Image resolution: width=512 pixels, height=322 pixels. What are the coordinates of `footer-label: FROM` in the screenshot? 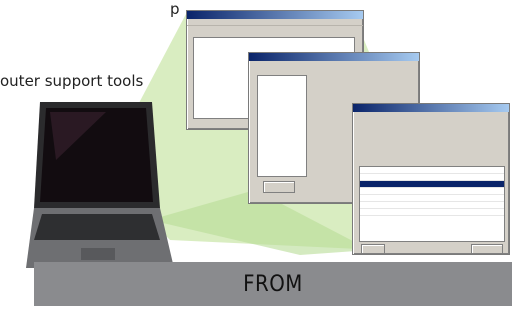 It's located at (273, 284).